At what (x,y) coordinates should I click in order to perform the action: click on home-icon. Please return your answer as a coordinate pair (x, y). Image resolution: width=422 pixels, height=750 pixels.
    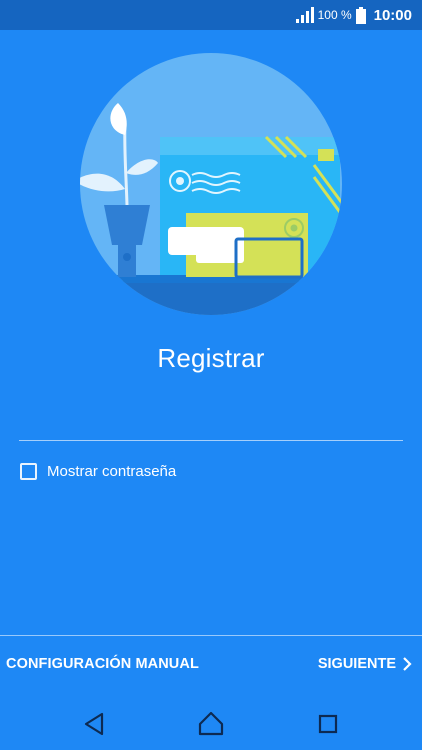
    Looking at the image, I should click on (211, 724).